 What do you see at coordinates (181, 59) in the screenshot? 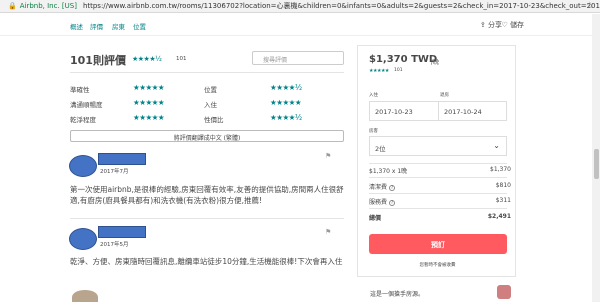
I see `reviews-count: 101` at bounding box center [181, 59].